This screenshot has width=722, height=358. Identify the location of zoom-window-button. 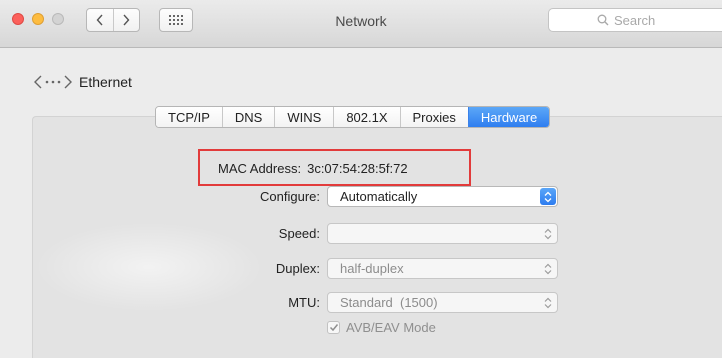
(58, 19).